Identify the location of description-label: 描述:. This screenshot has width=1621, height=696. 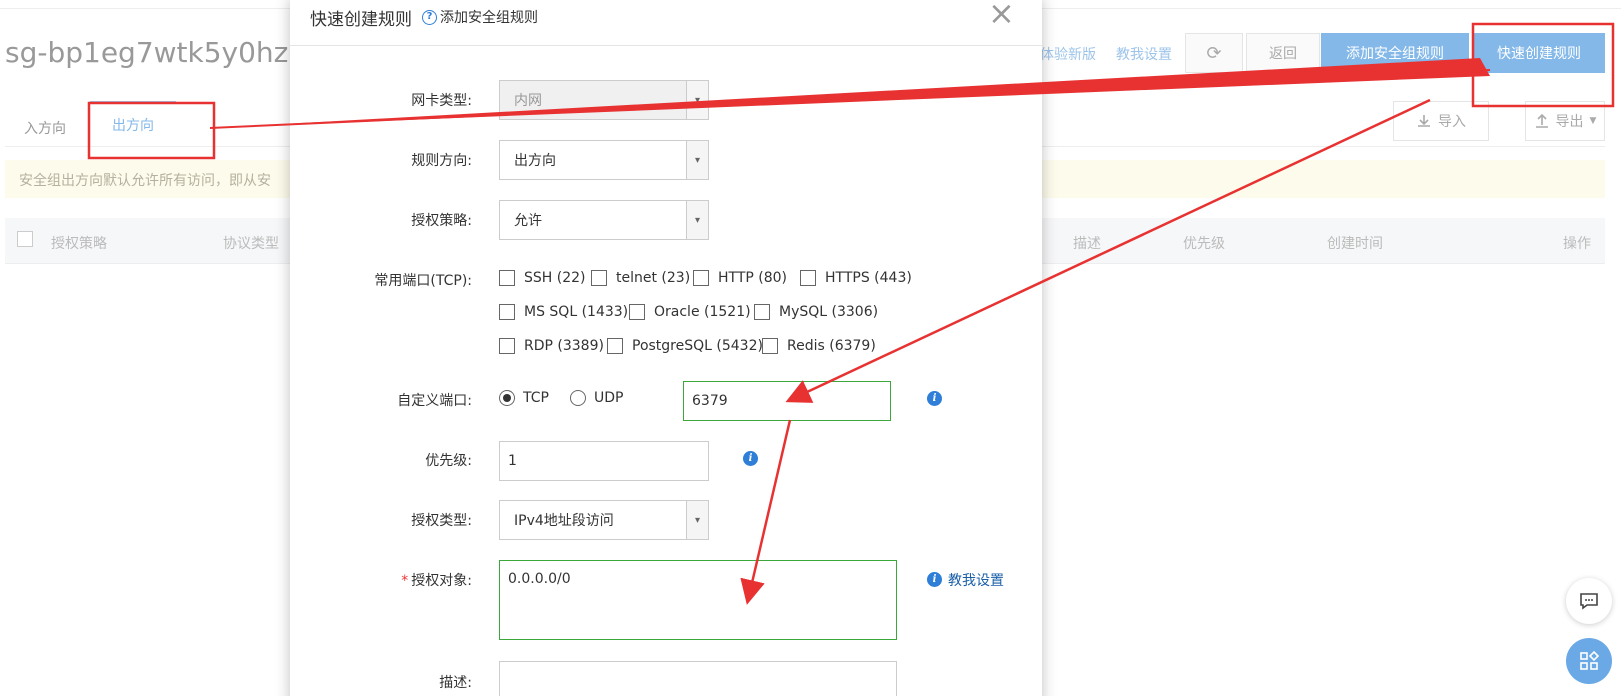
(455, 683).